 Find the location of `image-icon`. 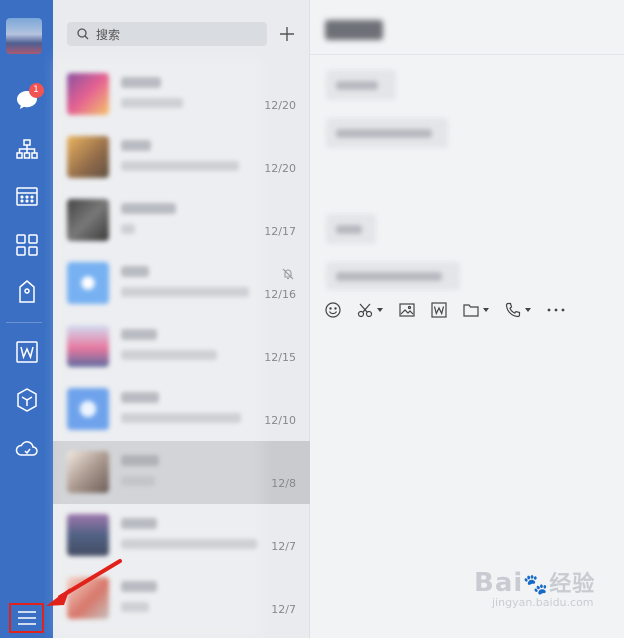

image-icon is located at coordinates (407, 310).